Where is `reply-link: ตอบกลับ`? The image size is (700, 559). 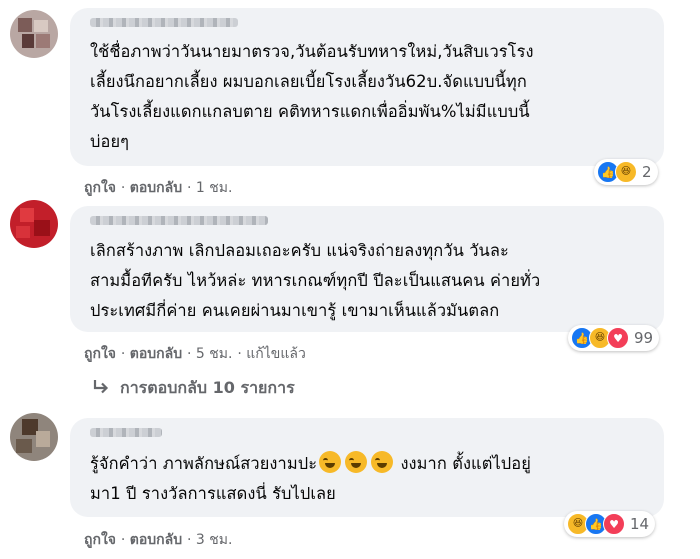
reply-link: ตอบกลับ is located at coordinates (156, 540).